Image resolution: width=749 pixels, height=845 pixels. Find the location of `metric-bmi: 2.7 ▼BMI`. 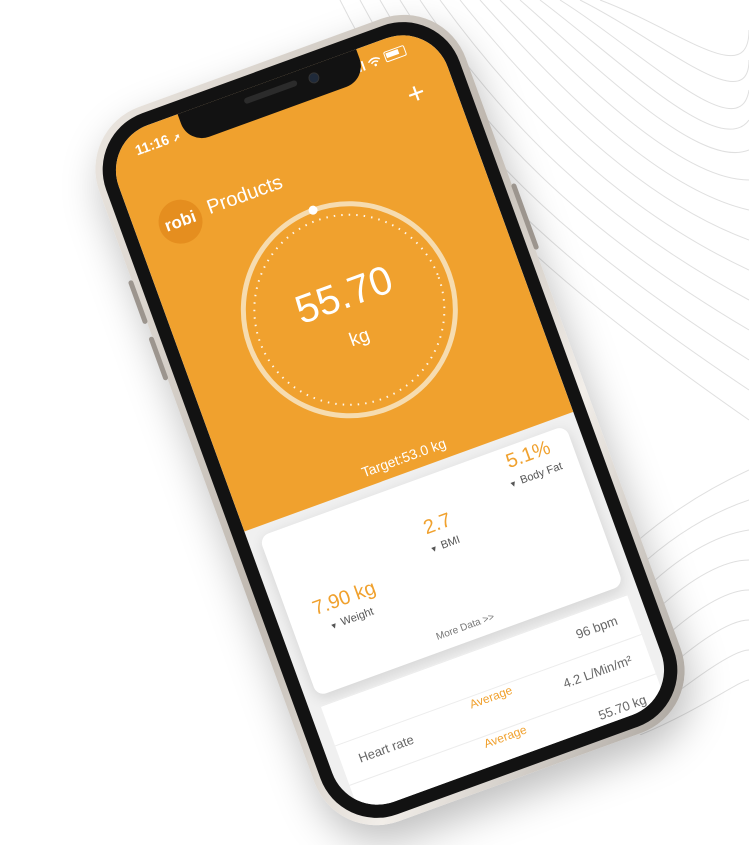

metric-bmi: 2.7 ▼BMI is located at coordinates (440, 532).